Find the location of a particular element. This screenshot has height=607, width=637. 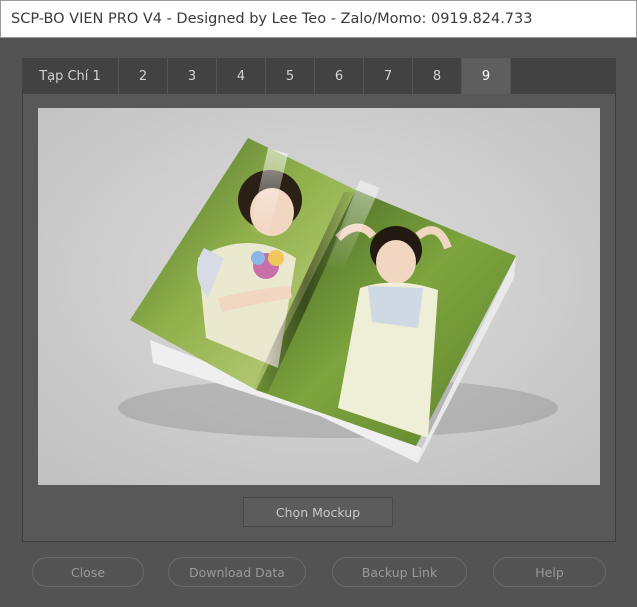

tab-3: 3 is located at coordinates (192, 76).